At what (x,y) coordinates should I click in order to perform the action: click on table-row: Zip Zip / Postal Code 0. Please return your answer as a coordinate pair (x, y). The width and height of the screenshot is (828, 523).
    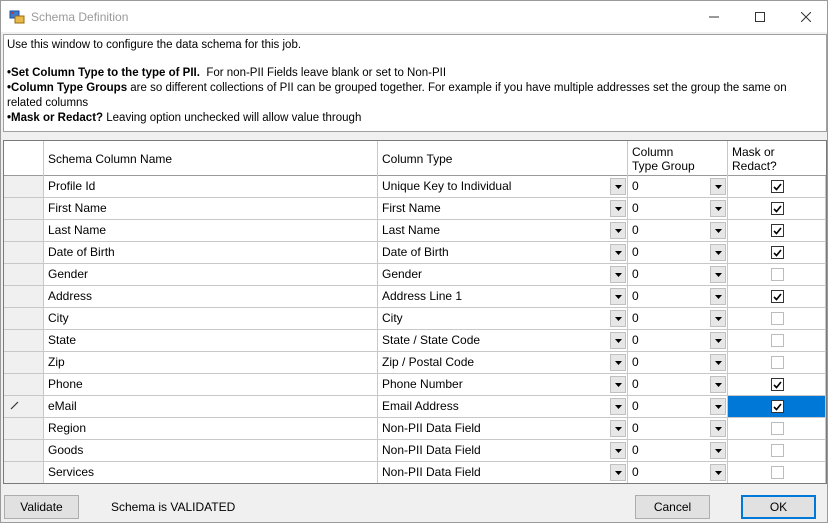
    Looking at the image, I should click on (415, 363).